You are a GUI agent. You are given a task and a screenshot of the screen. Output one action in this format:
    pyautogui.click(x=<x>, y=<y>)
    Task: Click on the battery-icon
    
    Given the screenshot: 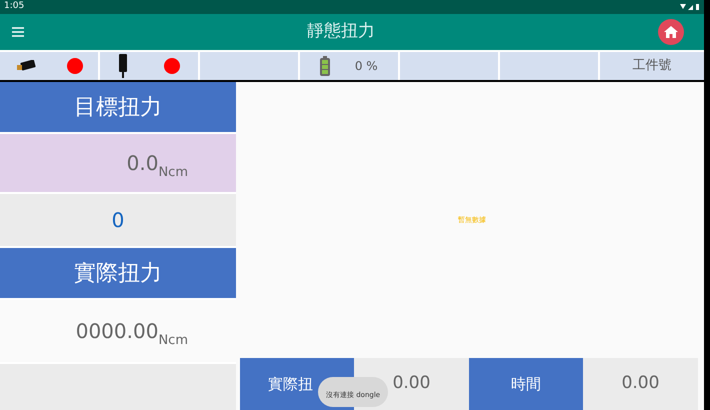 What is the action you would take?
    pyautogui.click(x=325, y=66)
    